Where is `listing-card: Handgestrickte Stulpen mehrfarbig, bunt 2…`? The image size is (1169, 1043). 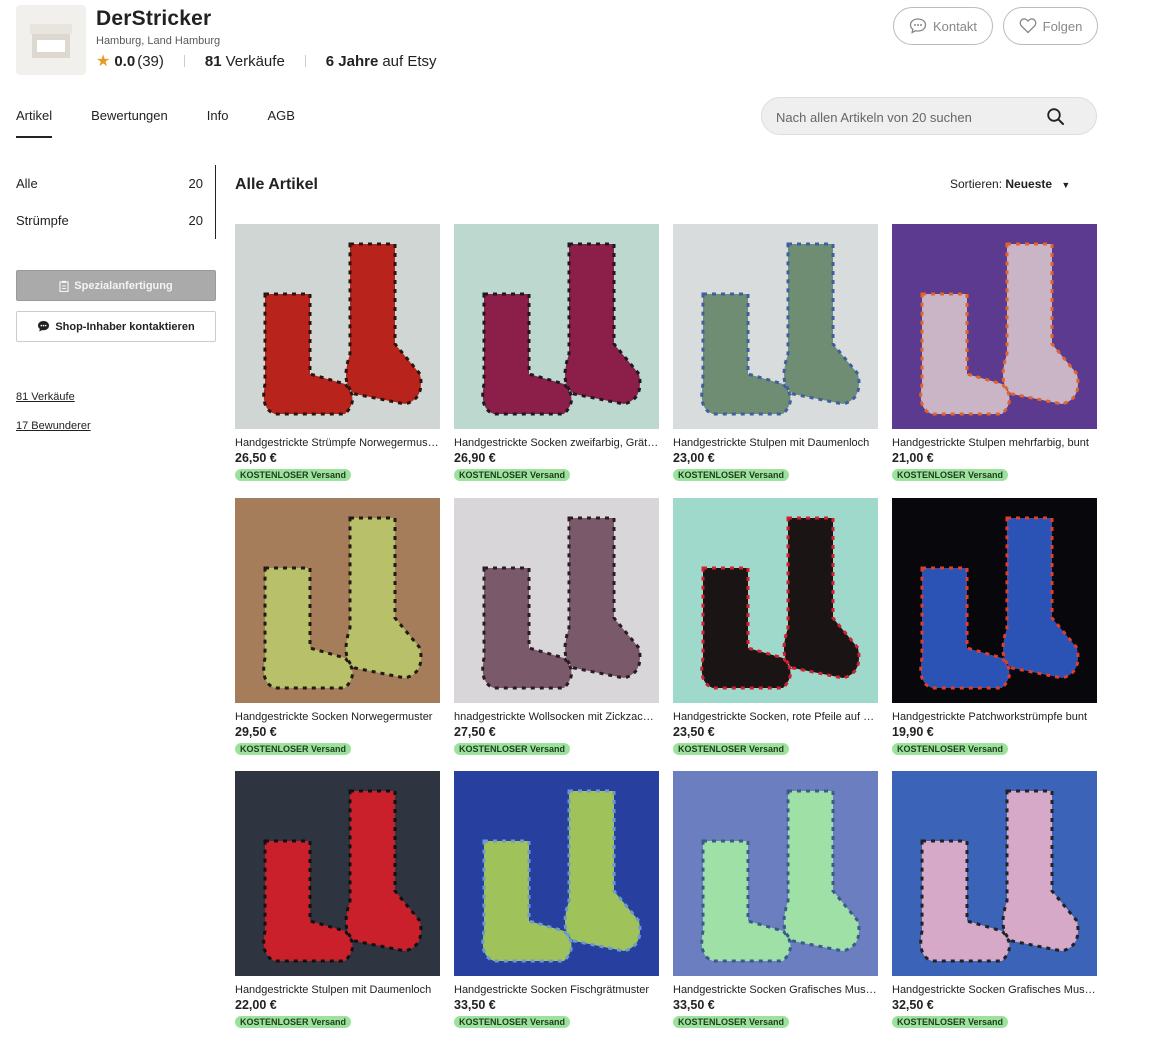 listing-card: Handgestrickte Stulpen mehrfarbig, bunt 2… is located at coordinates (994, 354).